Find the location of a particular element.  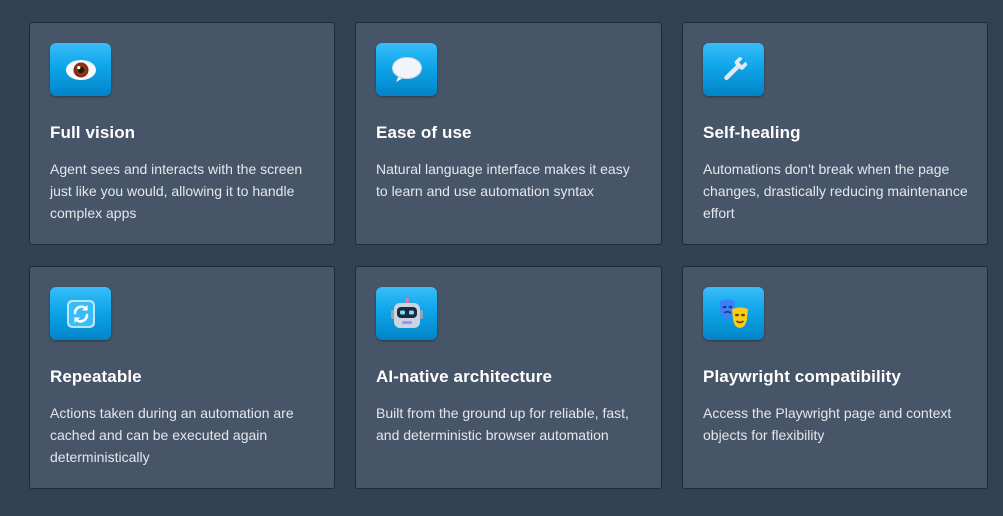

feature-title: Full vision is located at coordinates (93, 132).